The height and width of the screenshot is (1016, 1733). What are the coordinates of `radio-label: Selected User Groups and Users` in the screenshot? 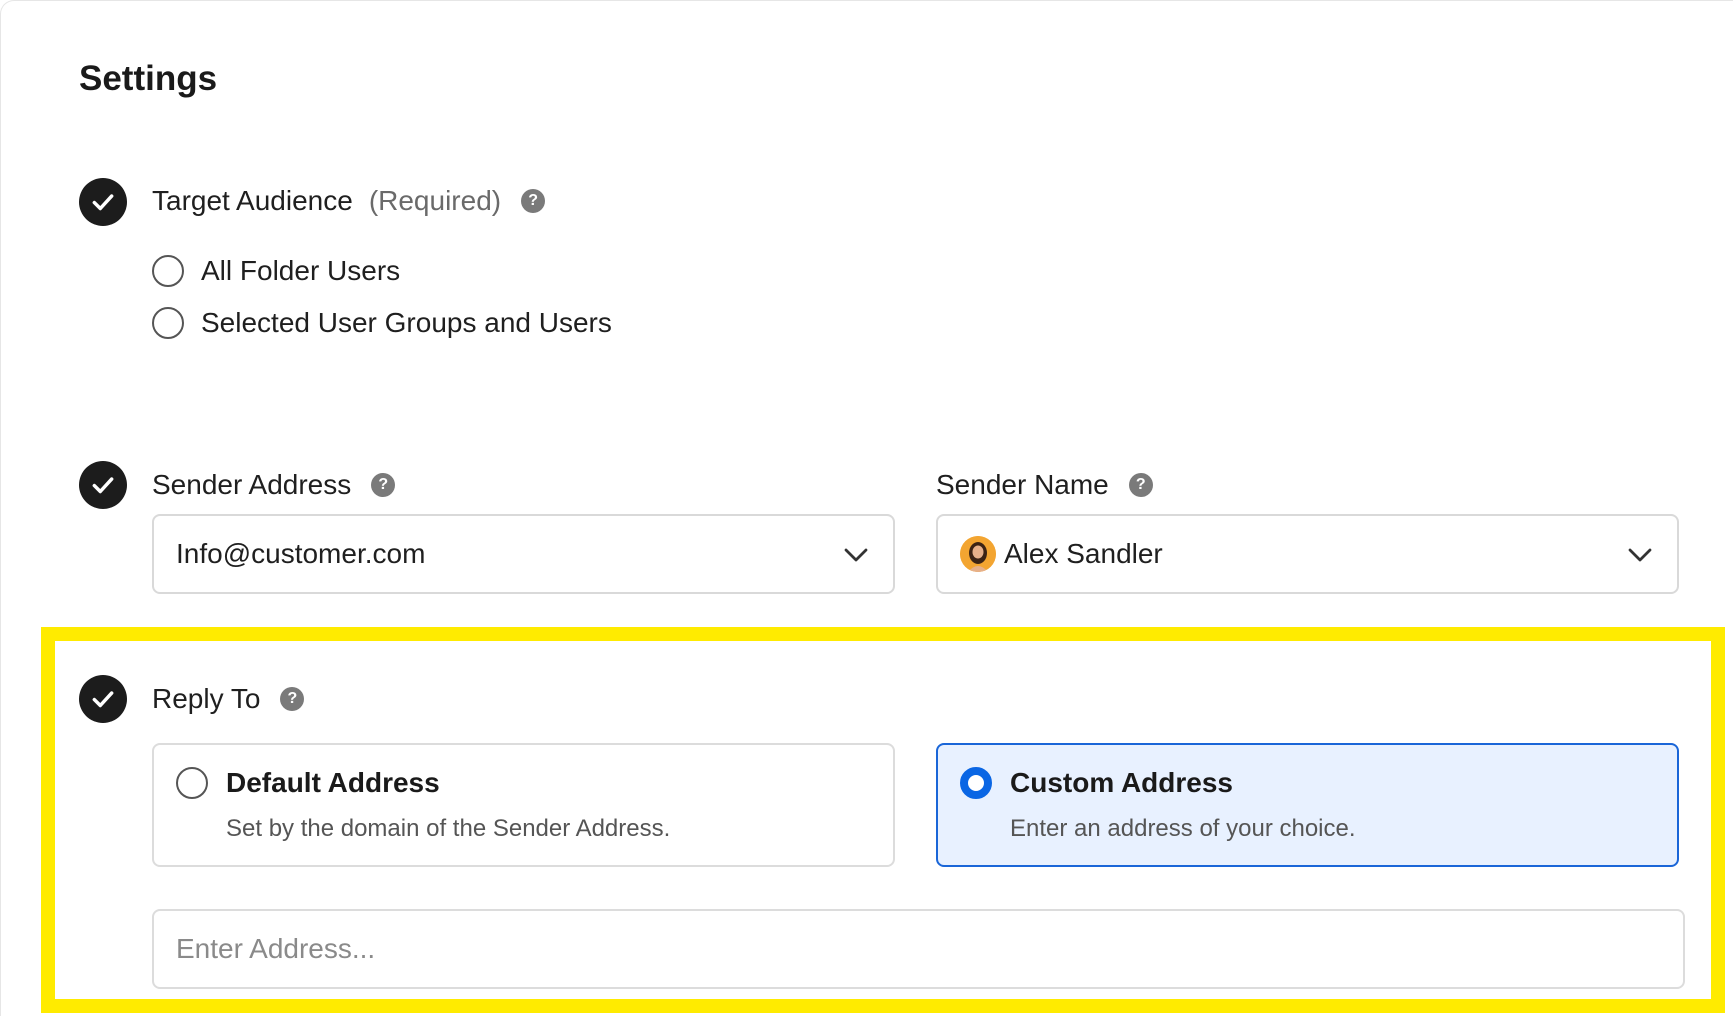 It's located at (406, 322).